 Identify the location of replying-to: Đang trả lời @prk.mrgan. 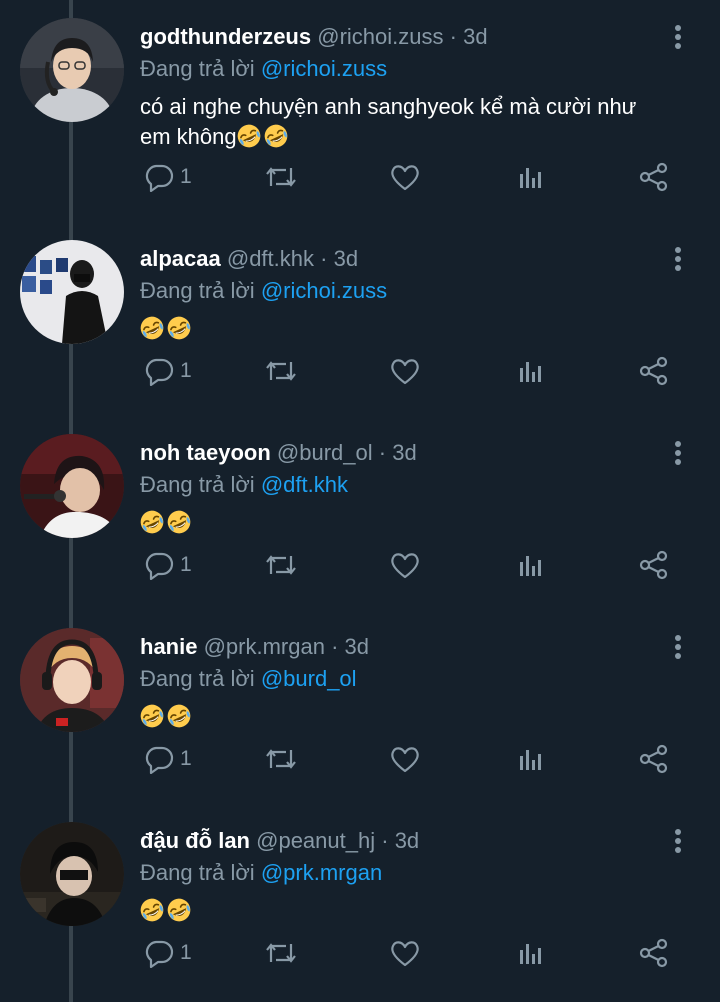
(261, 873).